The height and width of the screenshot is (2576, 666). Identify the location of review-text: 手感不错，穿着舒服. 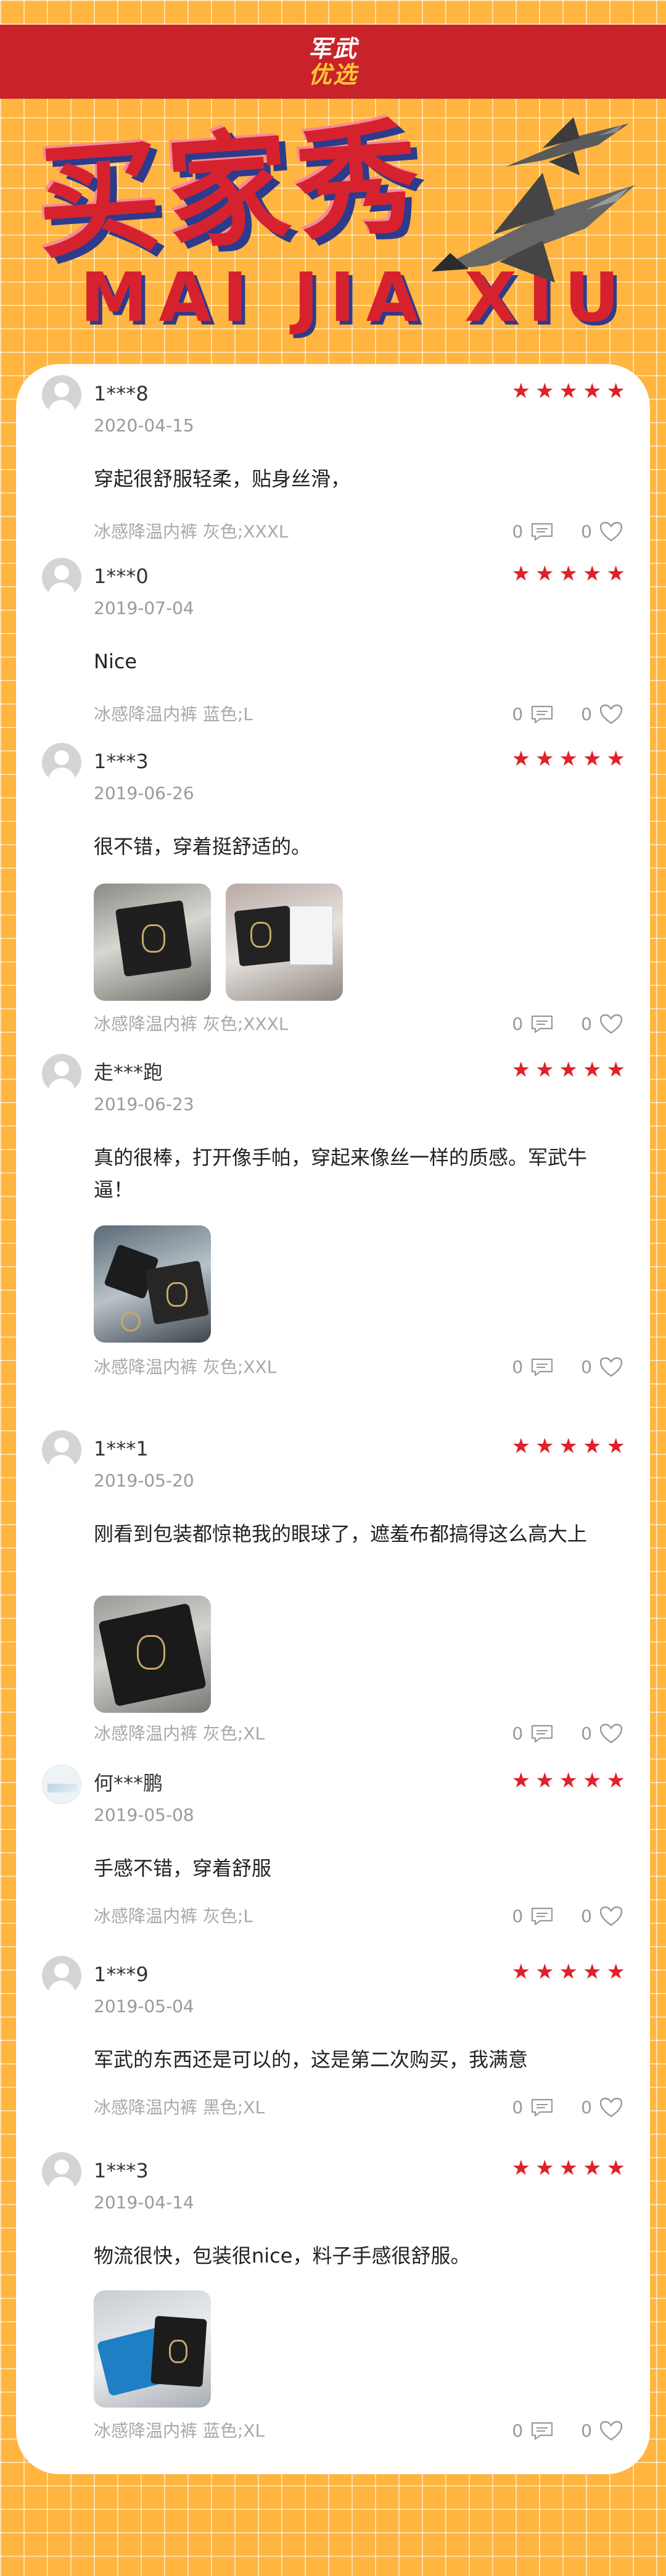
(183, 1868).